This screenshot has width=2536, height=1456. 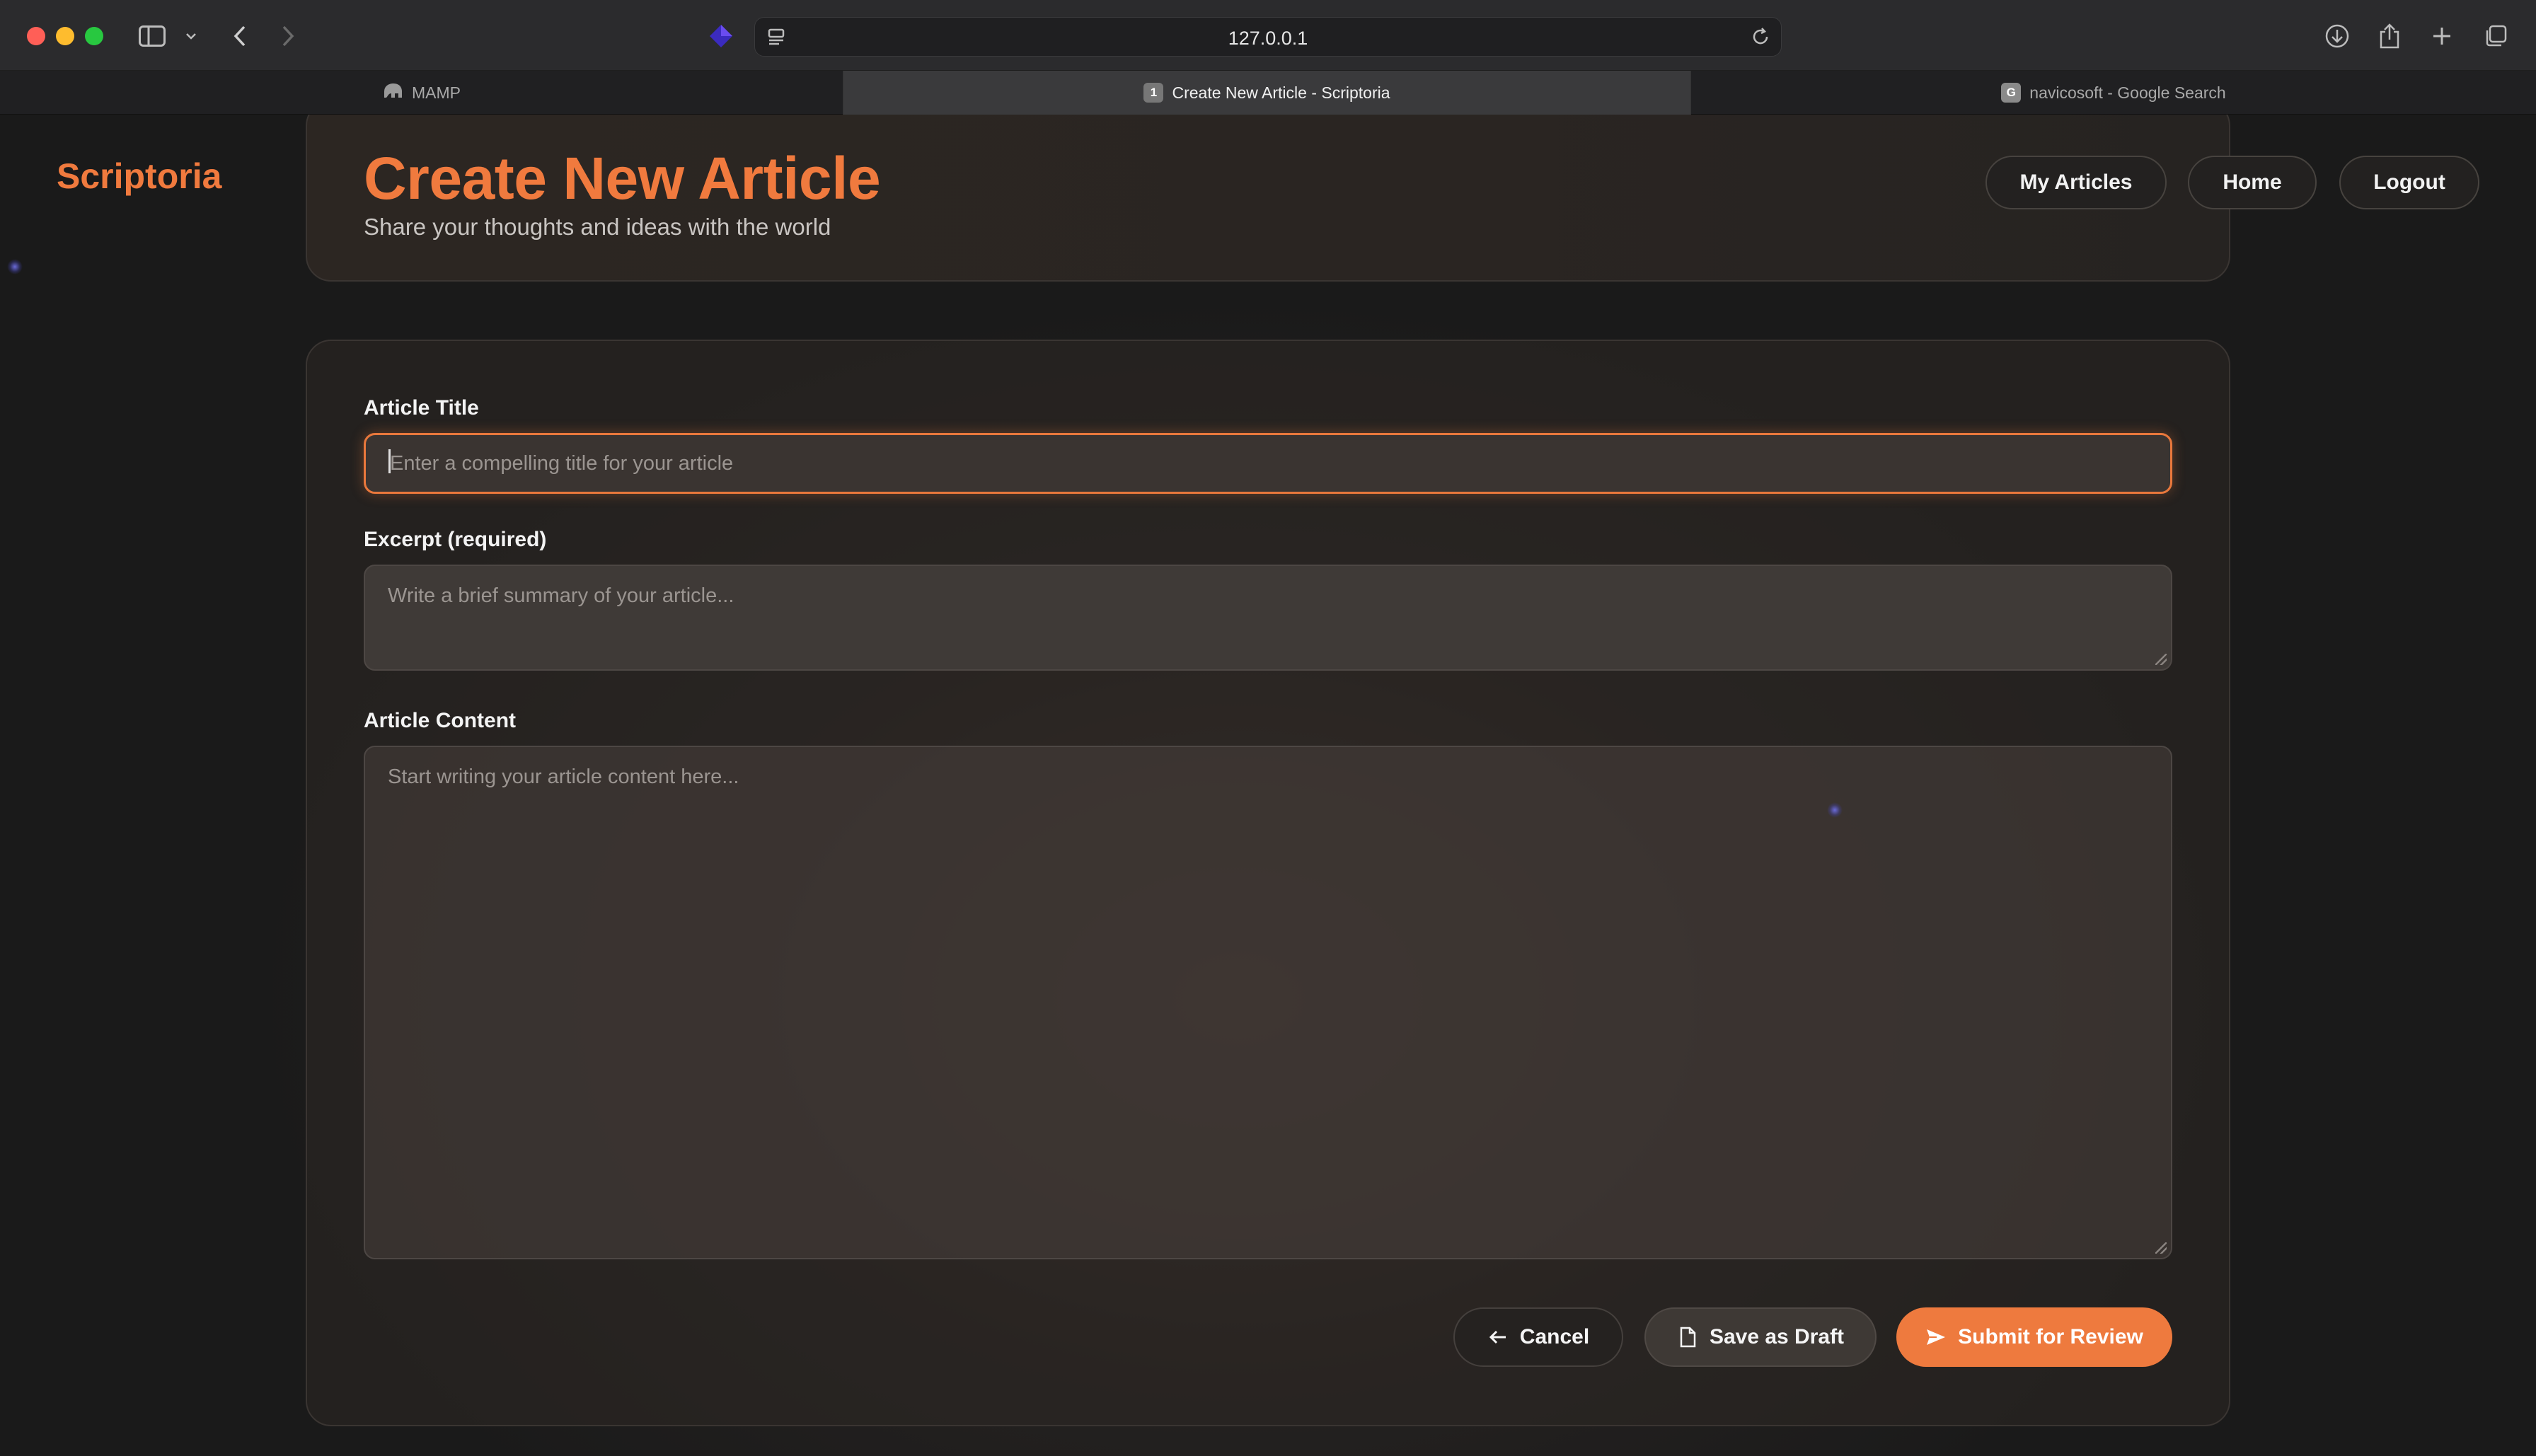 I want to click on content-label: Article Content, so click(x=440, y=721).